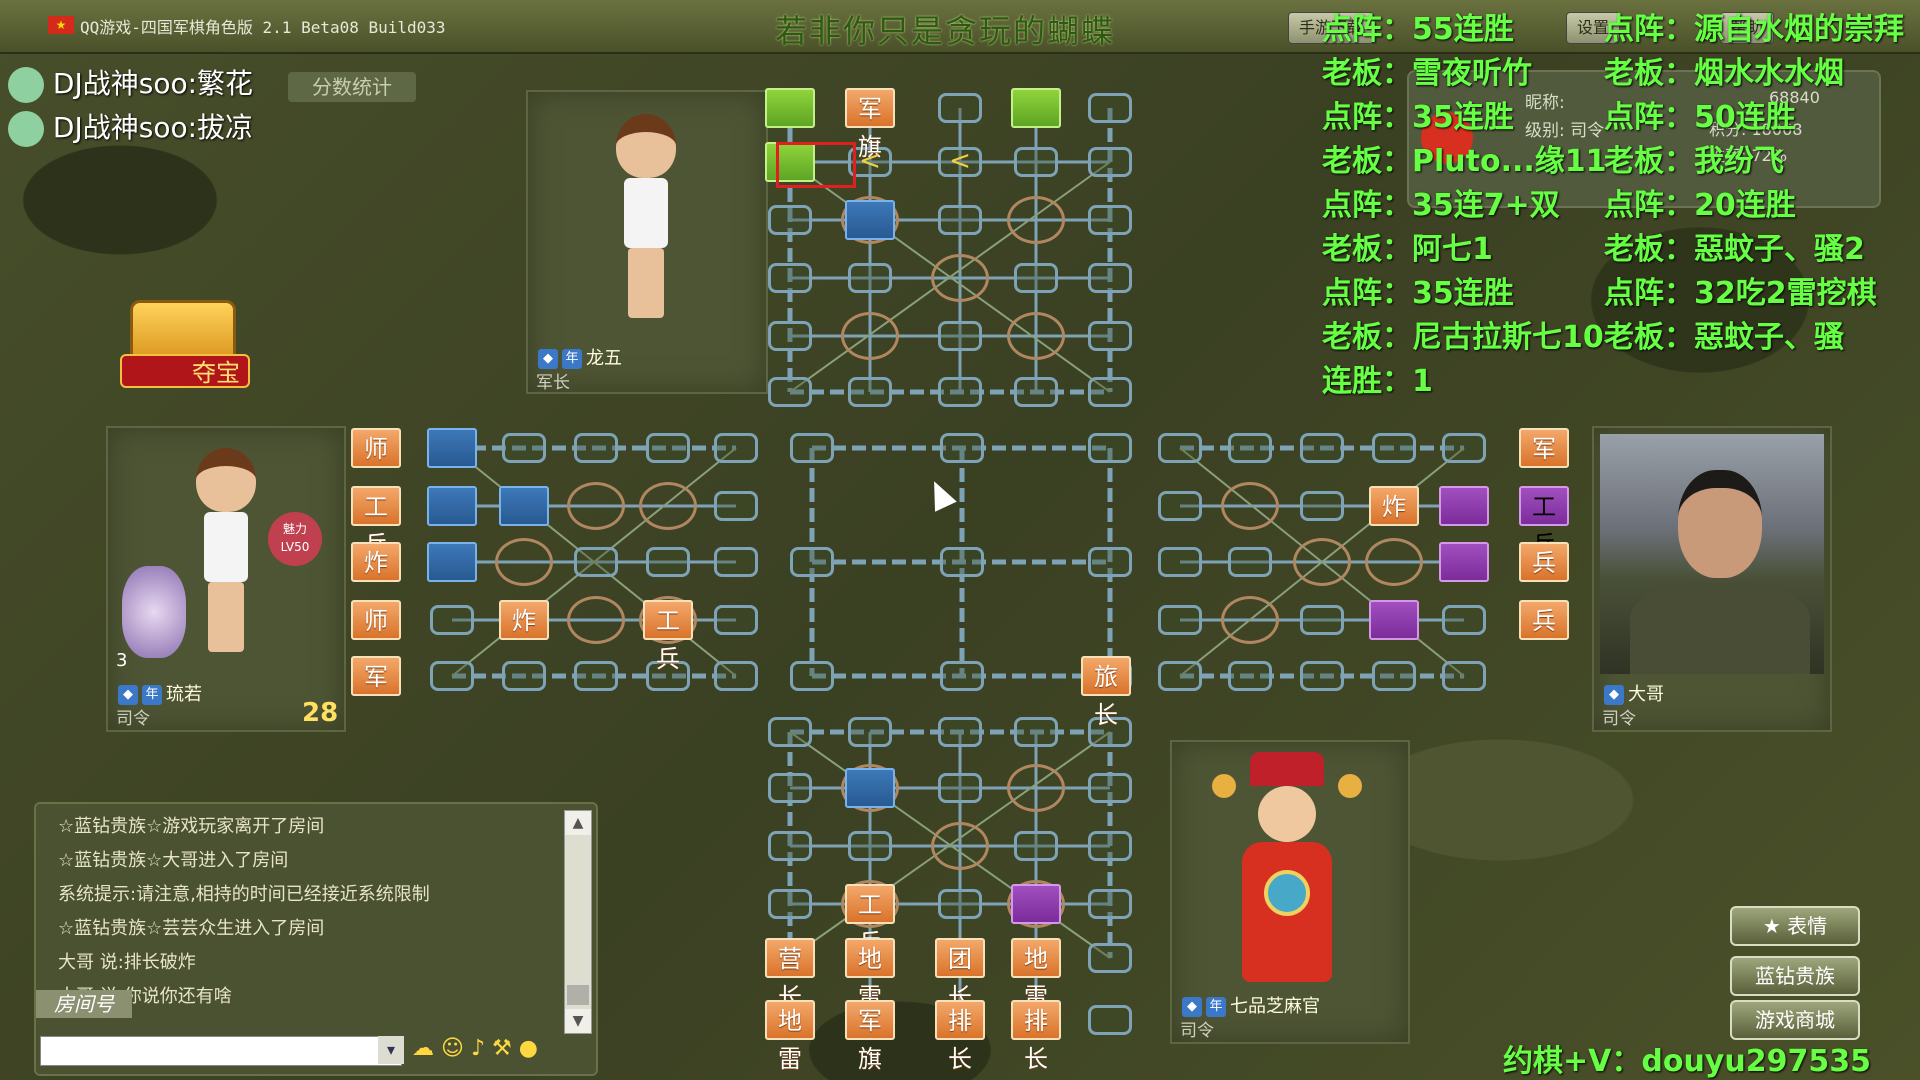 Image resolution: width=1920 pixels, height=1080 pixels. I want to click on tool-icon: ⚒, so click(502, 1048).